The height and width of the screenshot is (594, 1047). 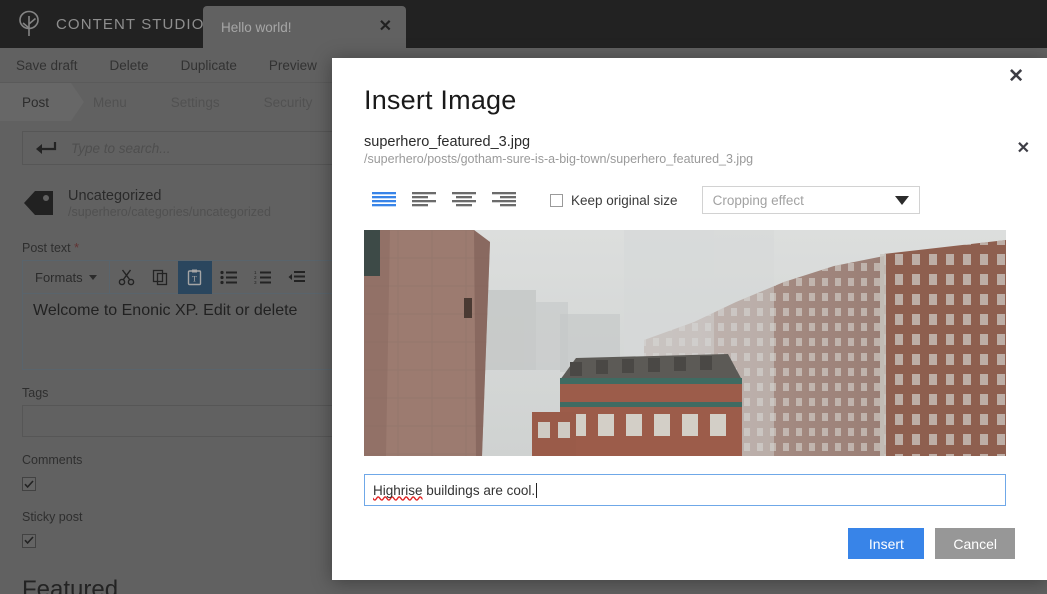 What do you see at coordinates (398, 490) in the screenshot?
I see `caption-misspelled-word: Highrise` at bounding box center [398, 490].